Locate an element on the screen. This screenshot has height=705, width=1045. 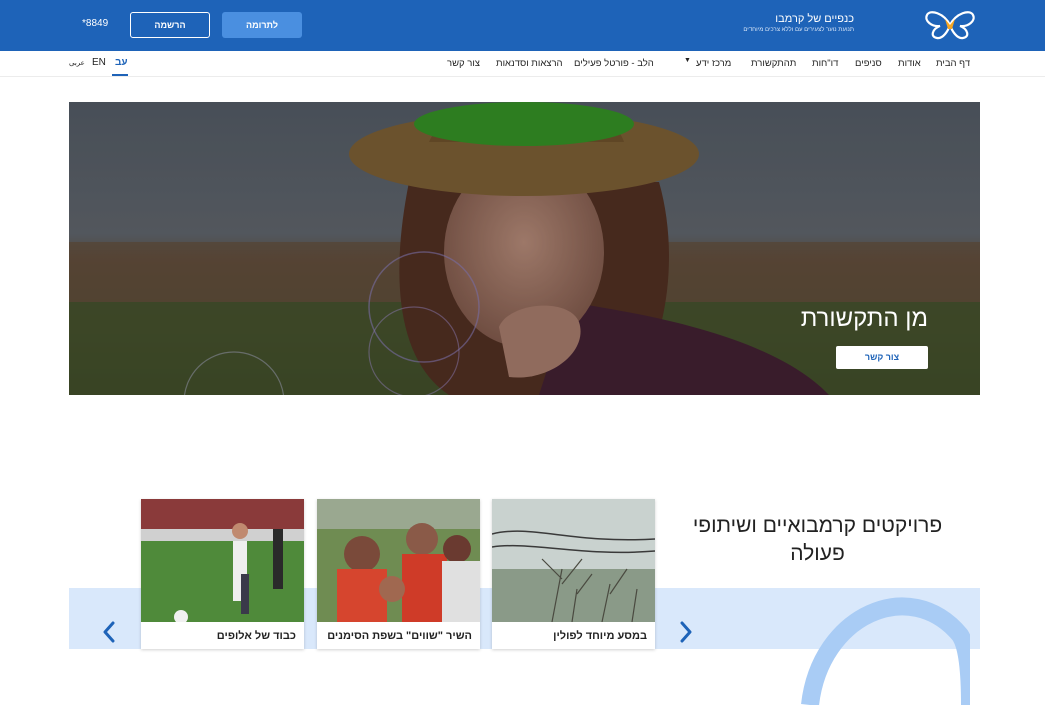
projects-section-title: פרויקטים קרמבואיים ושיתופי פעולה is located at coordinates (817, 539).